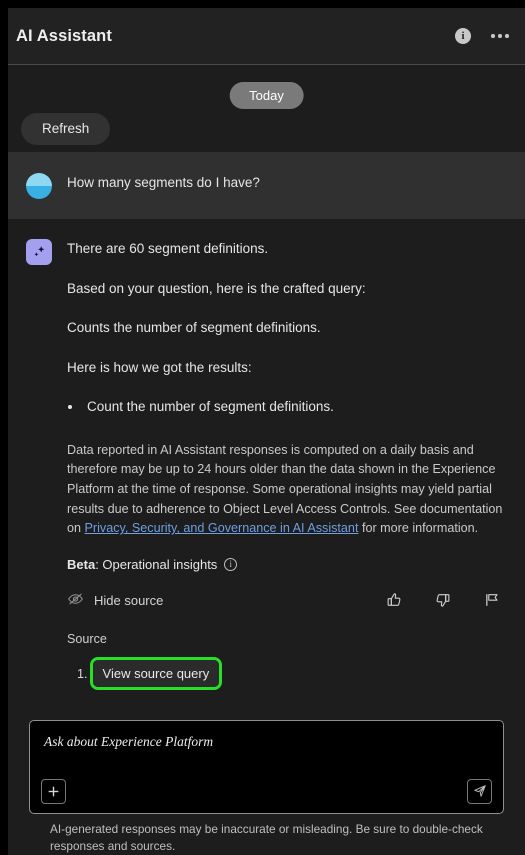 This screenshot has width=525, height=855. I want to click on user-message-body: How many segments do I have?, so click(286, 182).